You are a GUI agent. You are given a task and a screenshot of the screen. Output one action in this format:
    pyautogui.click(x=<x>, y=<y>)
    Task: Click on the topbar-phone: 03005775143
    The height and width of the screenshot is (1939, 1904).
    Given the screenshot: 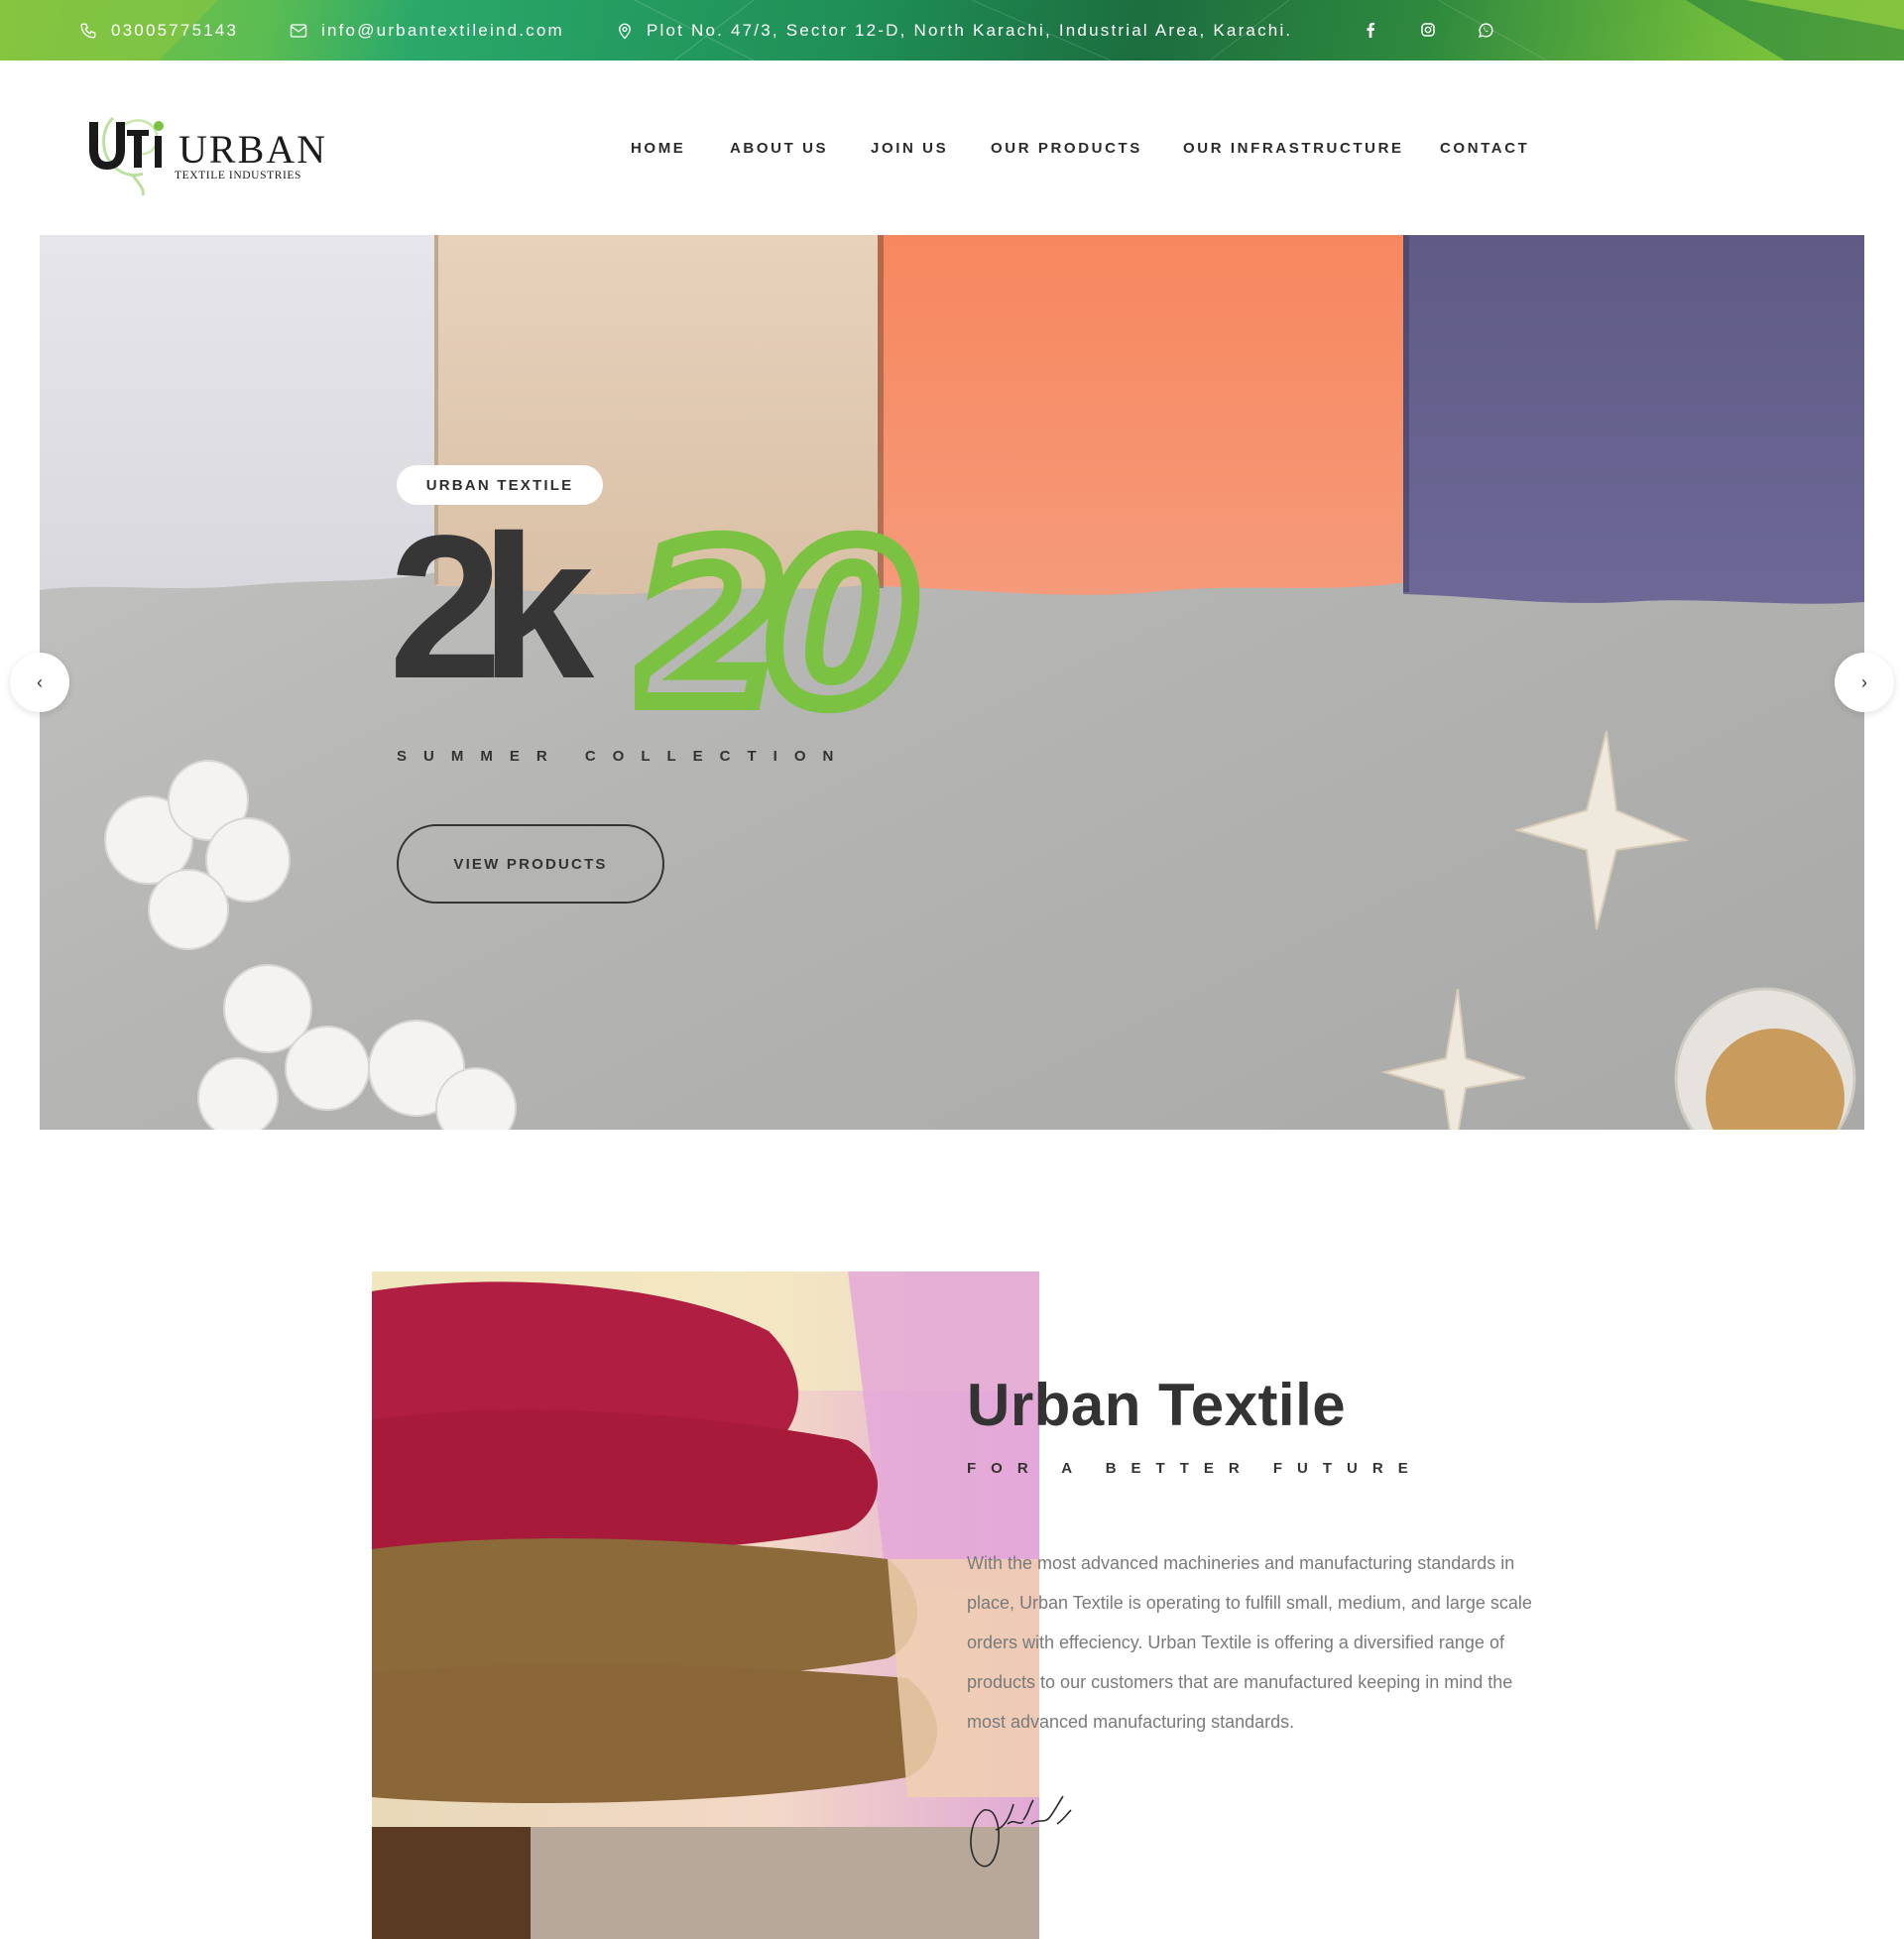 What is the action you would take?
    pyautogui.click(x=158, y=30)
    